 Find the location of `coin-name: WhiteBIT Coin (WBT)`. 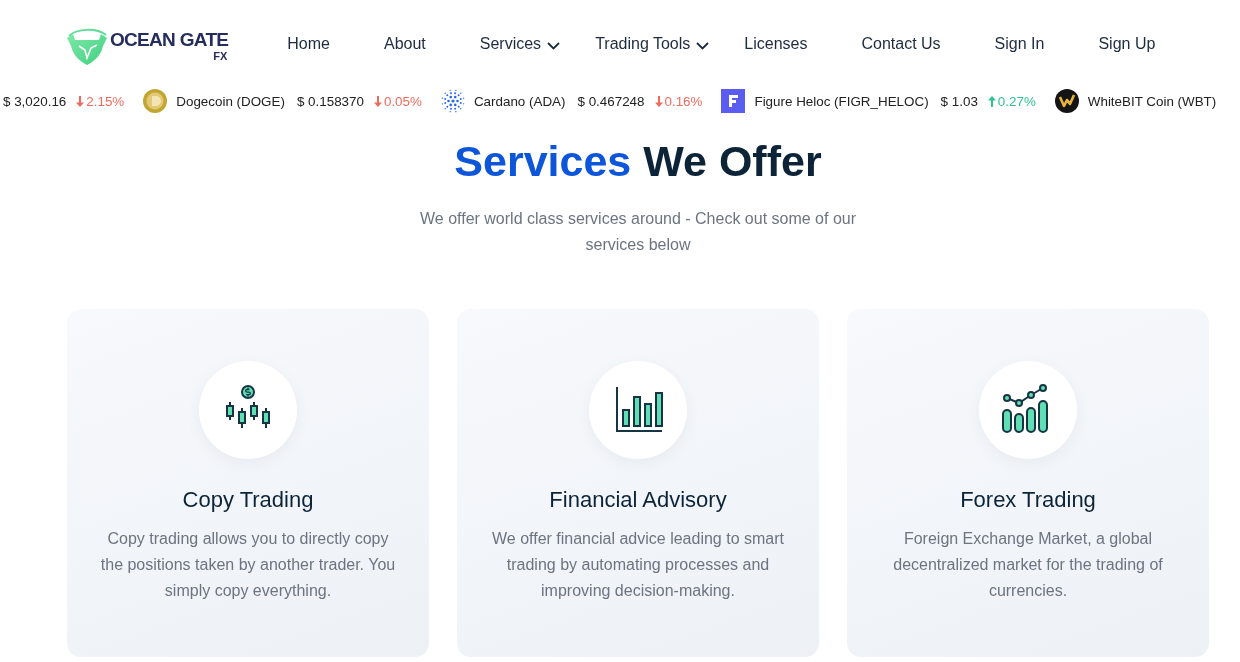

coin-name: WhiteBIT Coin (WBT) is located at coordinates (1152, 101).